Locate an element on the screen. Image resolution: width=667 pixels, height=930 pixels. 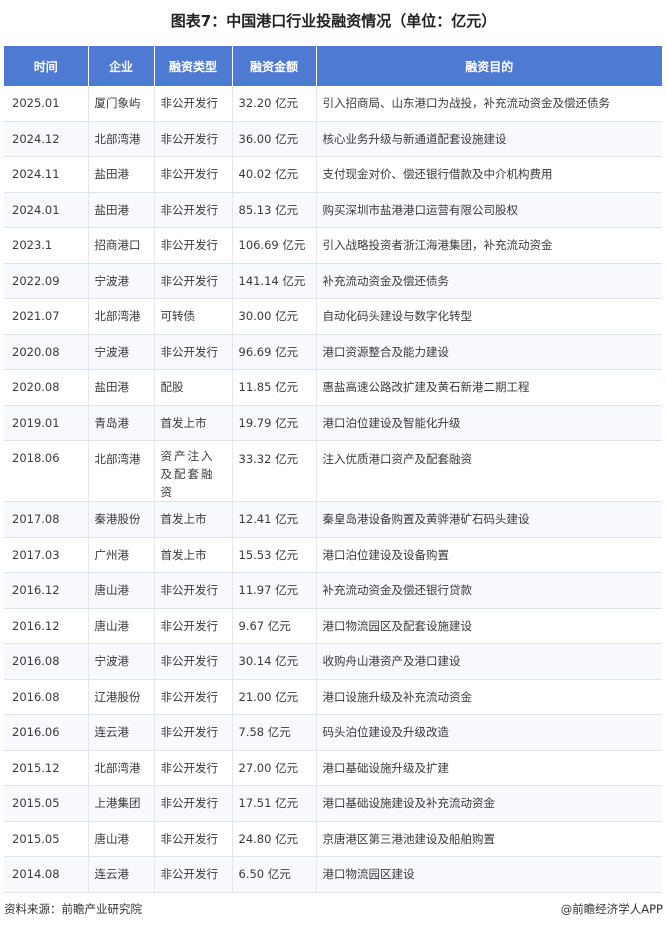
cell-financing-amount: 36.00 亿元 is located at coordinates (274, 139).